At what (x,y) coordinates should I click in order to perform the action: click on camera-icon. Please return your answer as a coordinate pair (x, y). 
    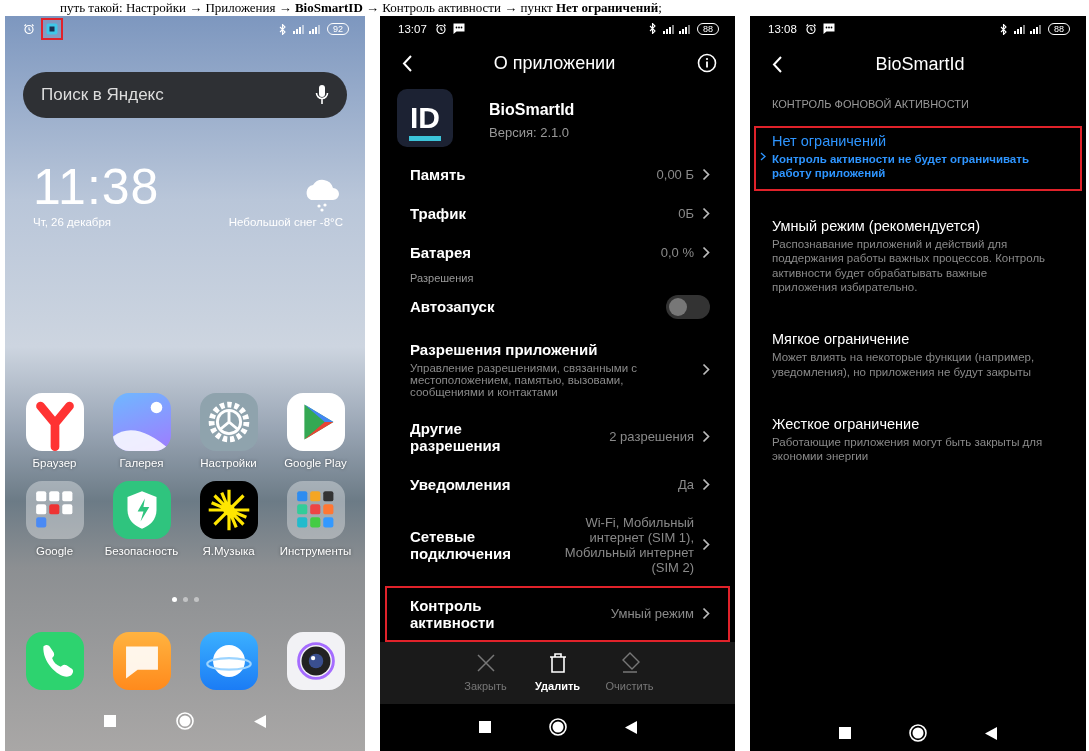
    Looking at the image, I should click on (315, 661).